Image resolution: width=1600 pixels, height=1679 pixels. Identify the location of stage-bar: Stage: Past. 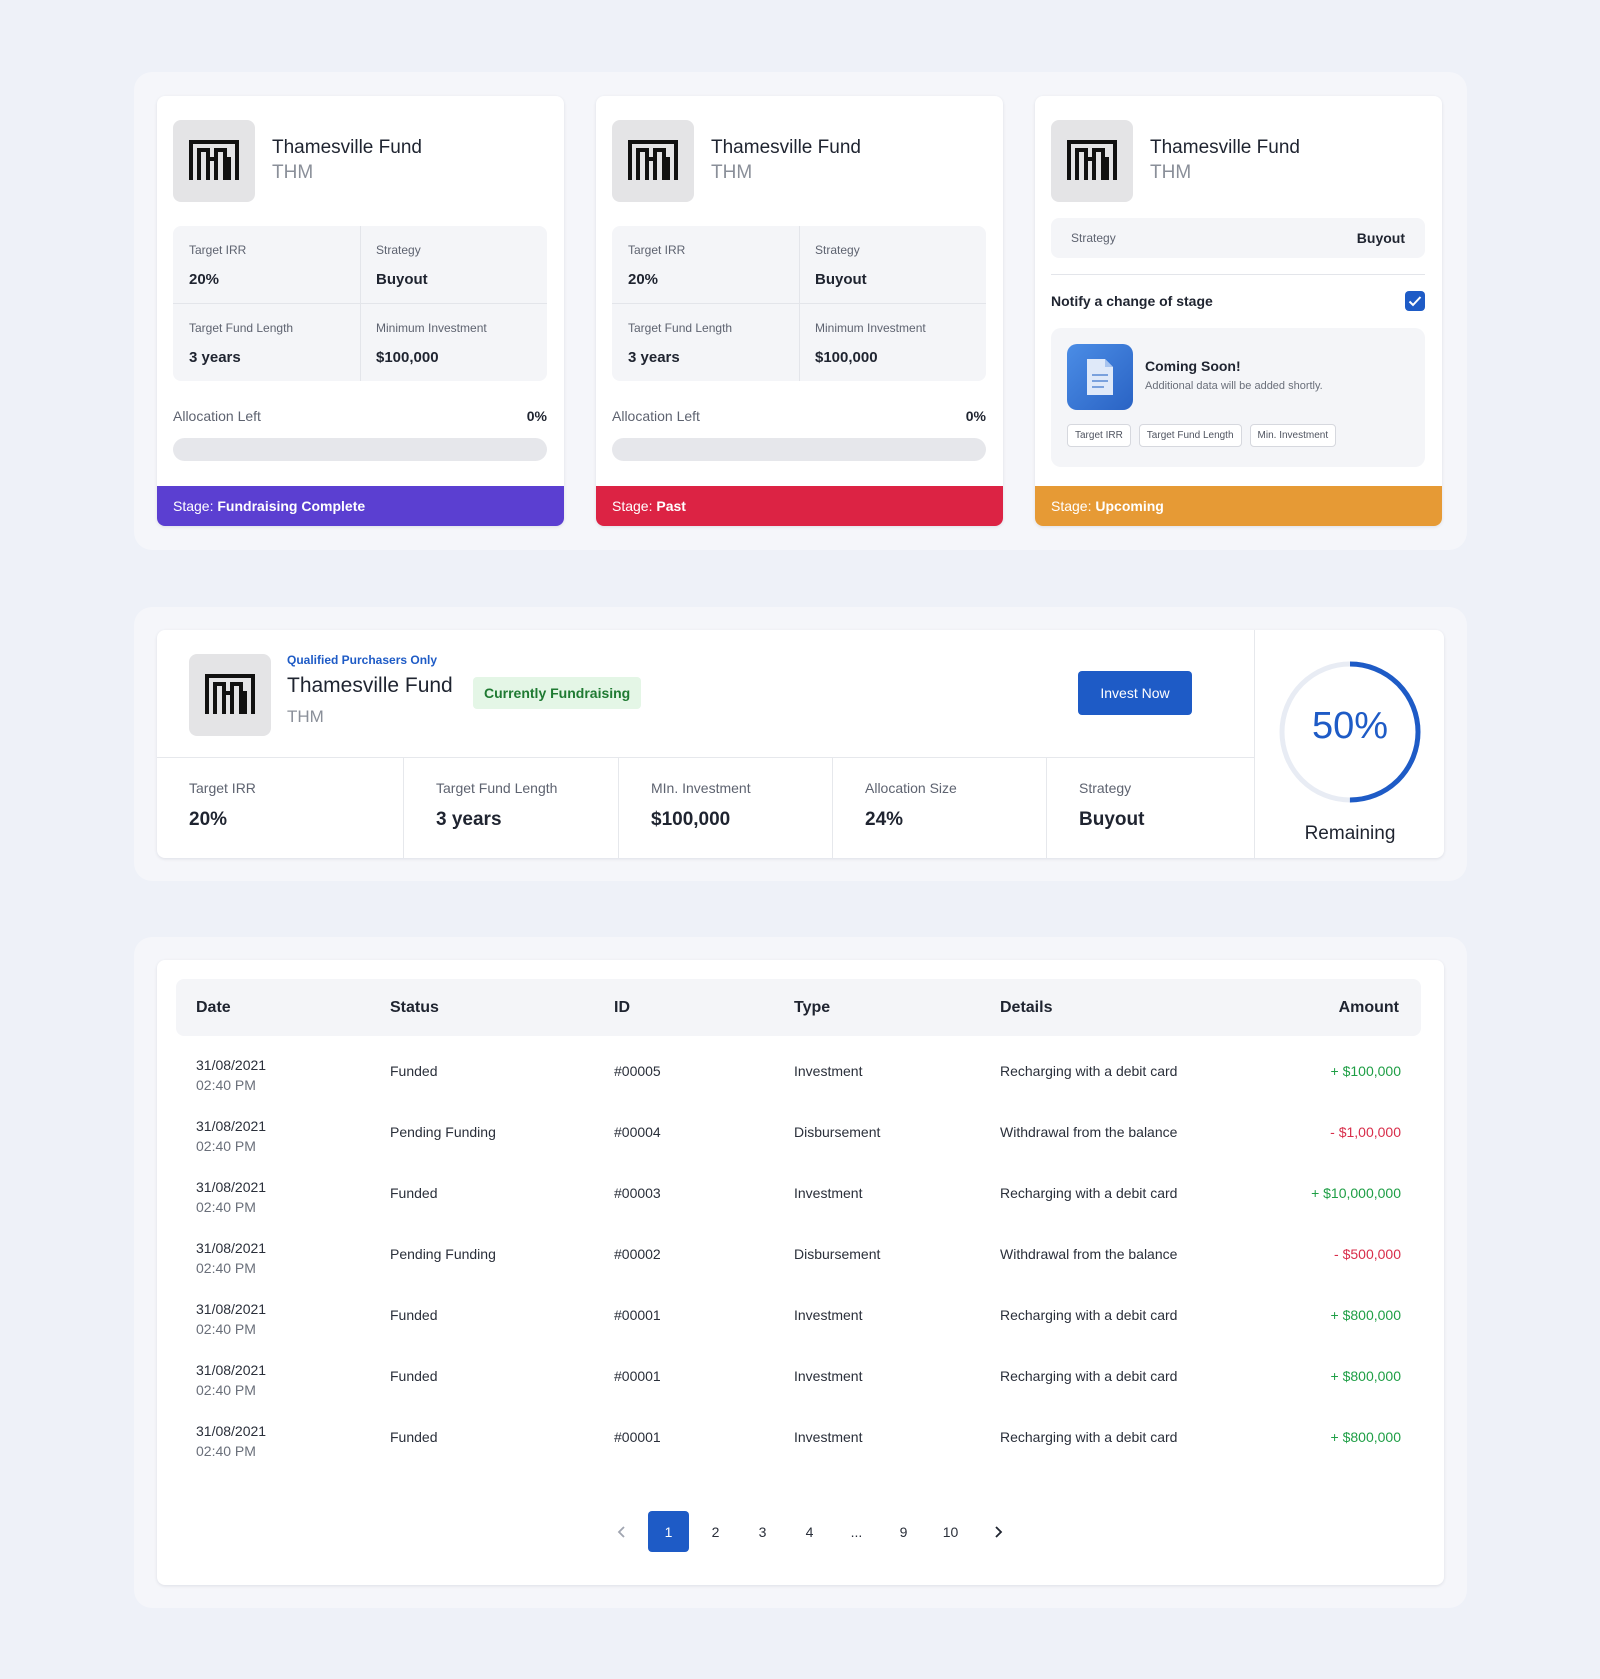
(799, 506).